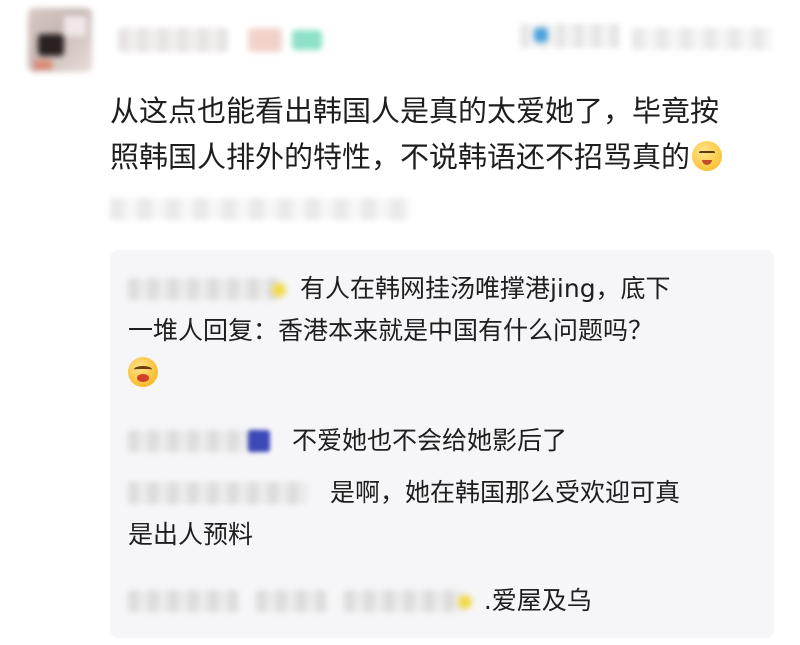 The height and width of the screenshot is (645, 800). What do you see at coordinates (707, 156) in the screenshot?
I see `angry-face-icon` at bounding box center [707, 156].